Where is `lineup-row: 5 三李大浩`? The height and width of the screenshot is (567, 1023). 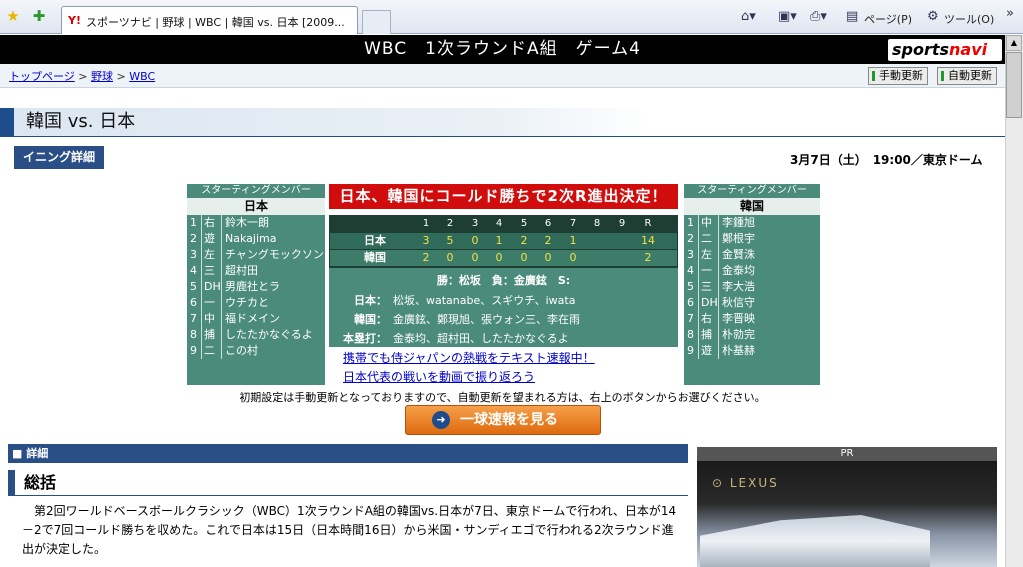 lineup-row: 5 三李大浩 is located at coordinates (752, 287).